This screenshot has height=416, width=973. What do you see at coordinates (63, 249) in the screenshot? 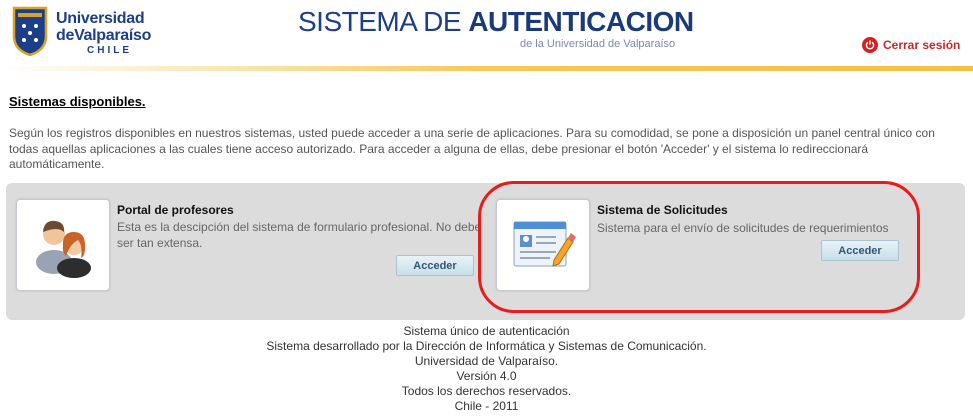
I see `users-icon` at bounding box center [63, 249].